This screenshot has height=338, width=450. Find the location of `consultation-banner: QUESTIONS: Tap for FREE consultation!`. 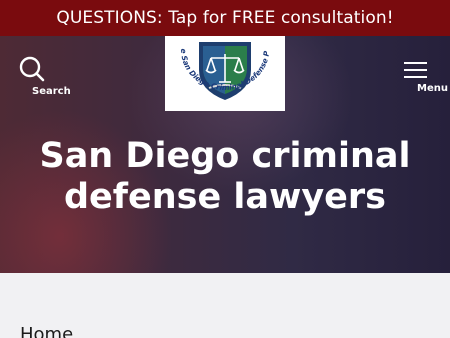

consultation-banner: QUESTIONS: Tap for FREE consultation! is located at coordinates (225, 18).